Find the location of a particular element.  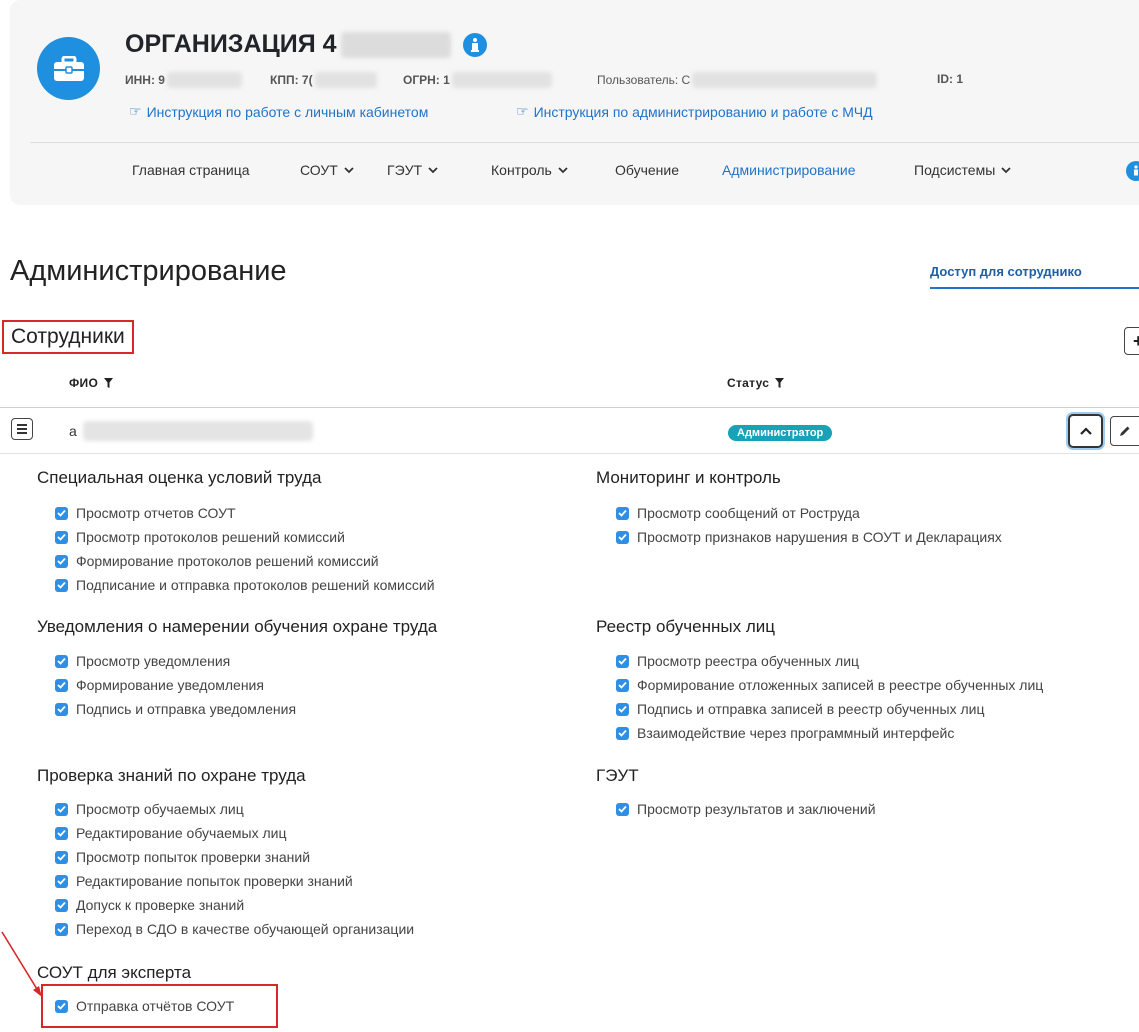

edit-employee-button is located at coordinates (1124, 431).